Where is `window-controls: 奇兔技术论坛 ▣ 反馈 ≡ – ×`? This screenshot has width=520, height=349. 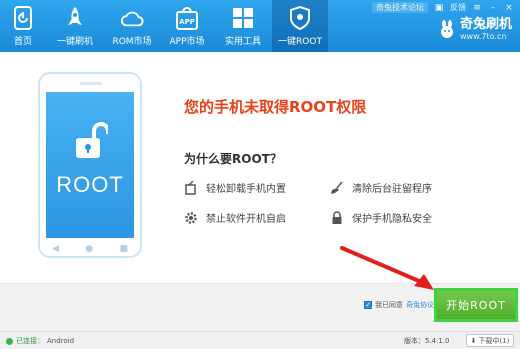
window-controls: 奇兔技术论坛 ▣ 反馈 ≡ – × is located at coordinates (443, 7).